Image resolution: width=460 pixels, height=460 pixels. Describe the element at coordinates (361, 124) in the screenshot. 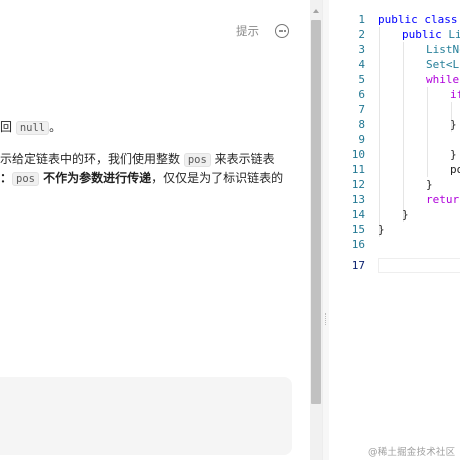

I see `line-number: 8` at that location.